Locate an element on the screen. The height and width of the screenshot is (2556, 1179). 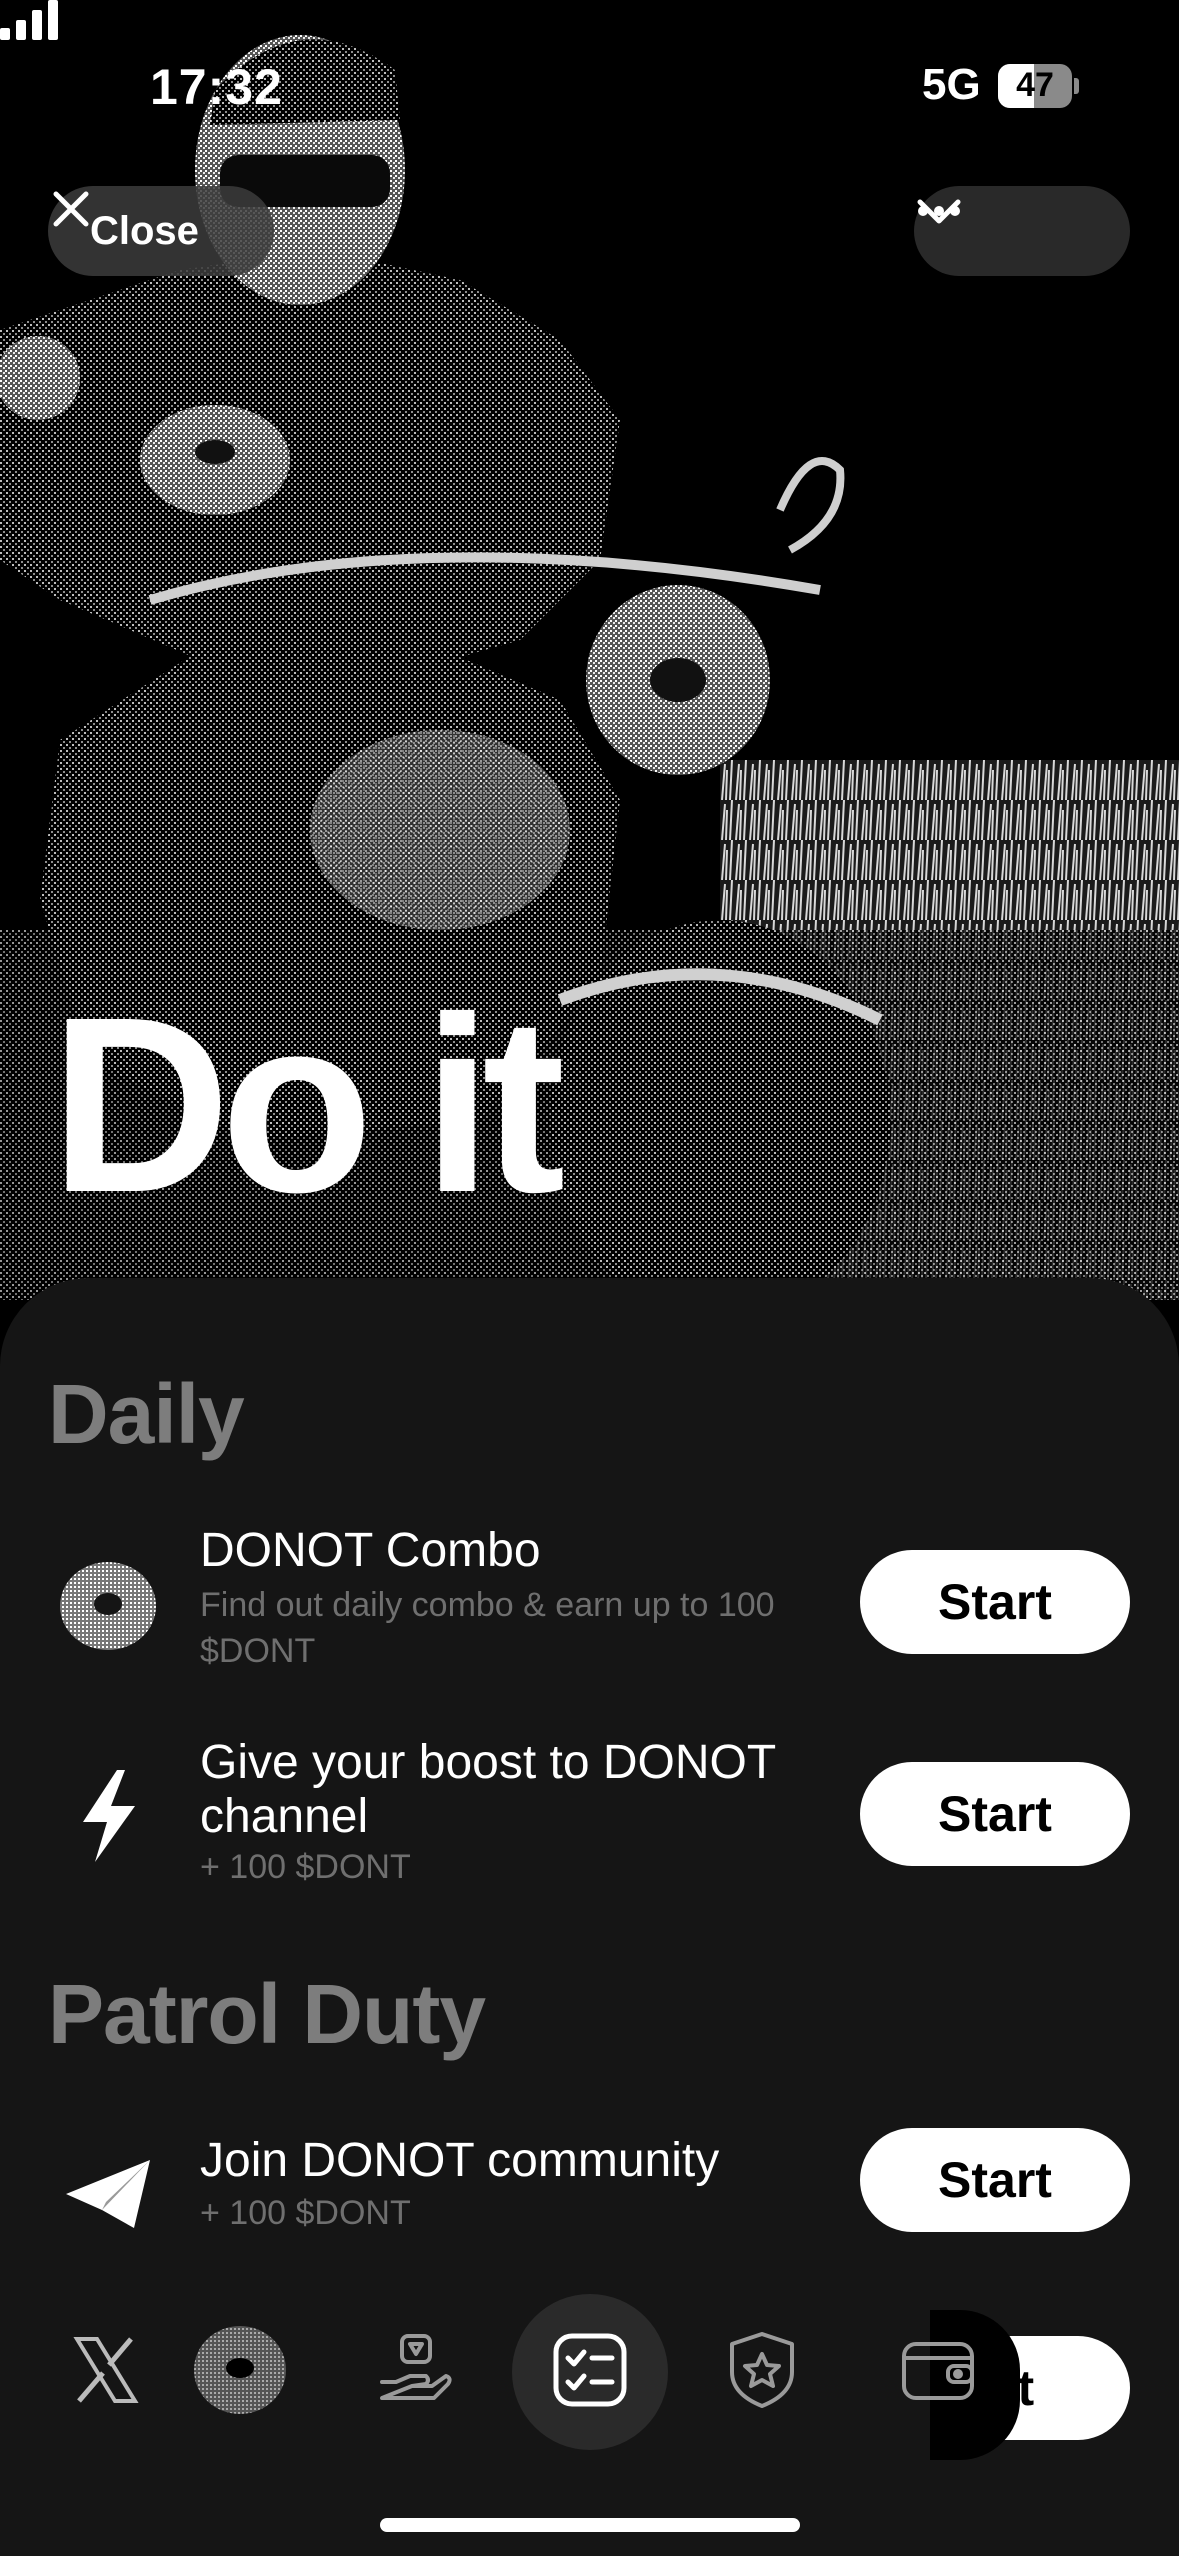
x-icon is located at coordinates (106, 2370).